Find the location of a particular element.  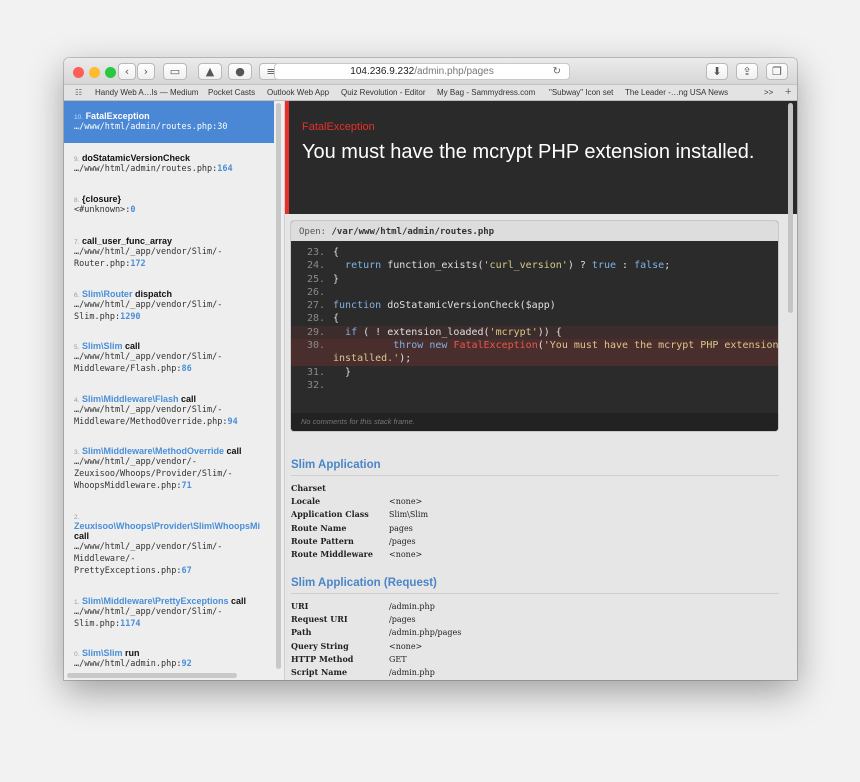

close-window-button is located at coordinates (78, 72).